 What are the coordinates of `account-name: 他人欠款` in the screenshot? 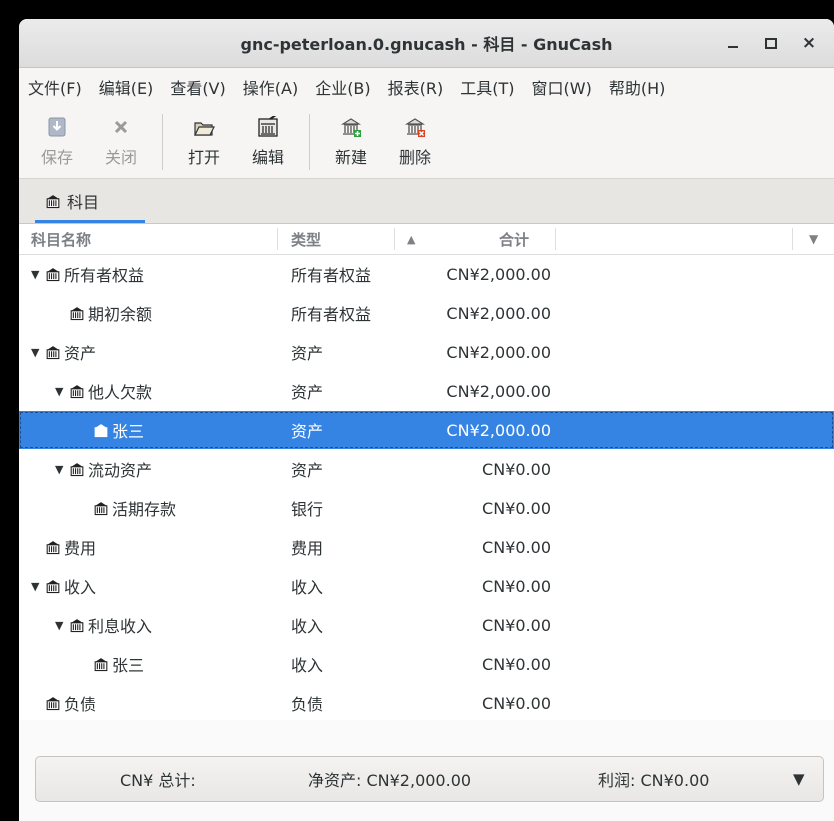 It's located at (120, 392).